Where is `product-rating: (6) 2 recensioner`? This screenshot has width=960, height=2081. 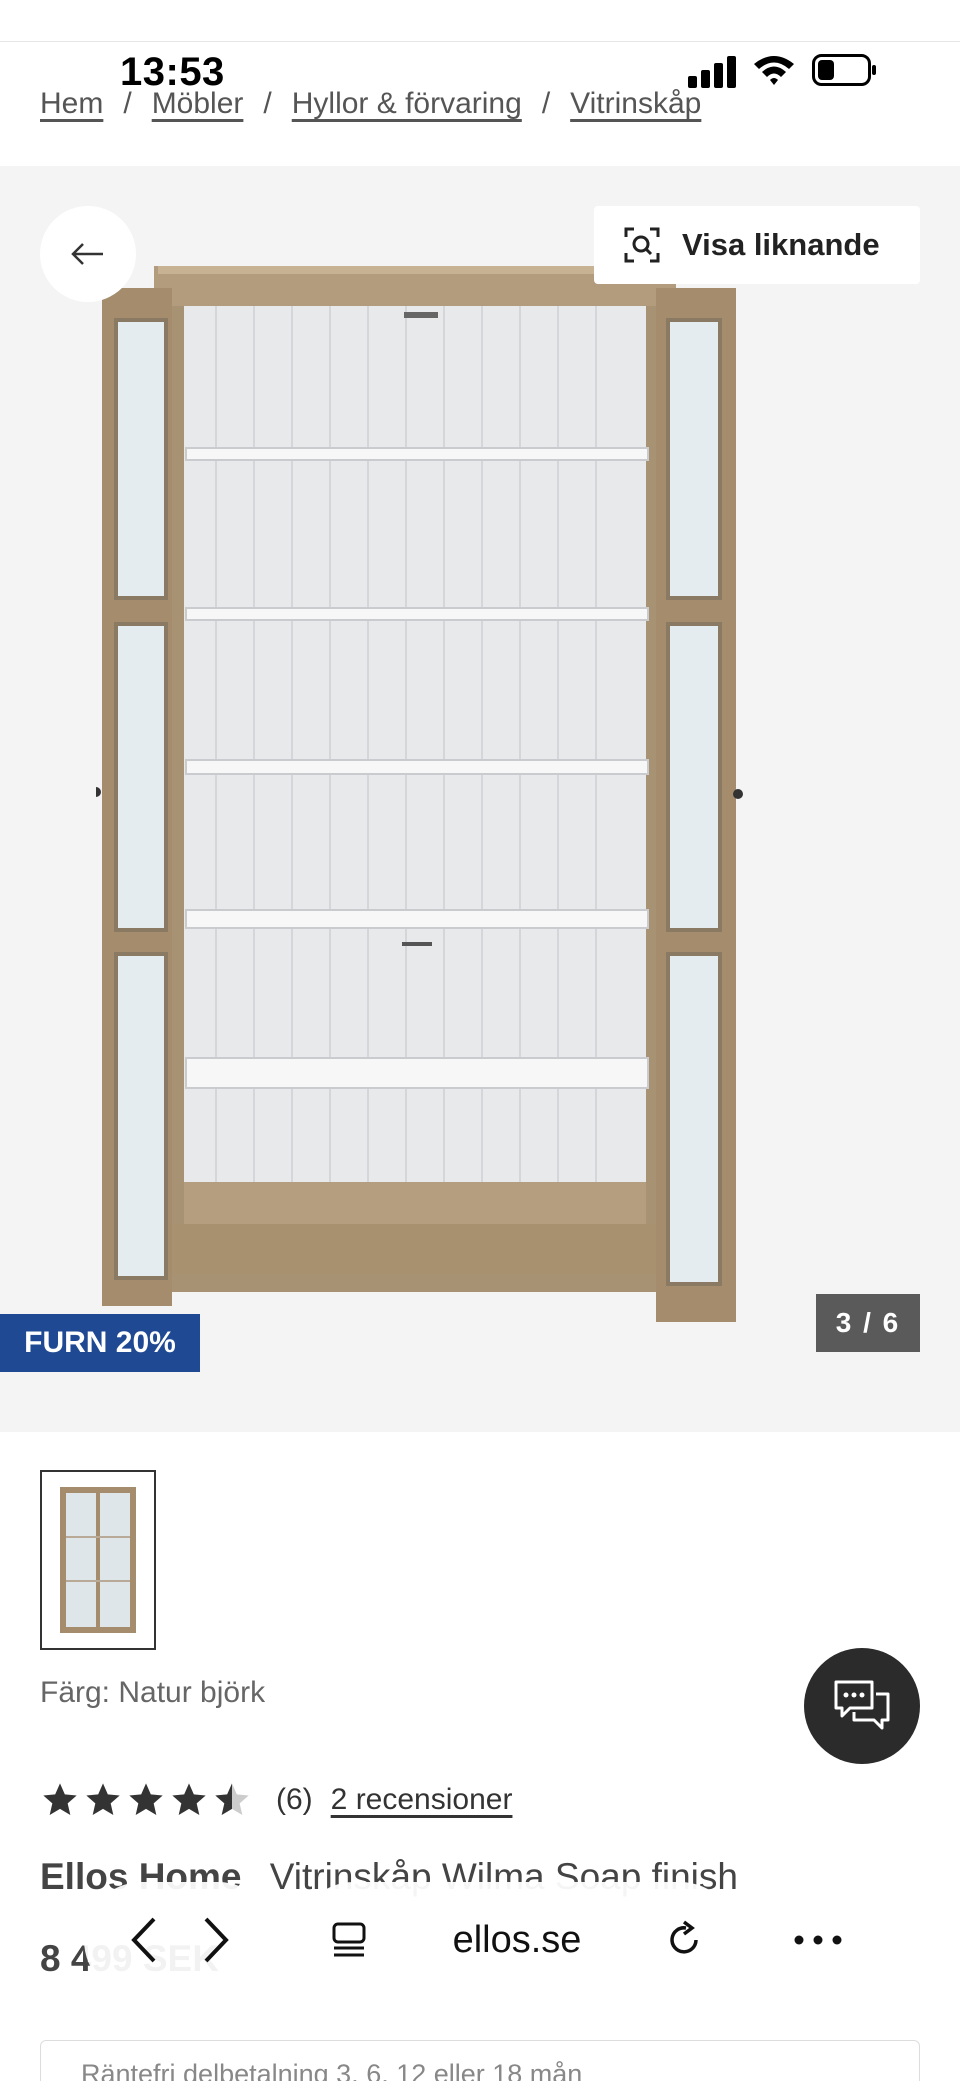 product-rating: (6) 2 recensioner is located at coordinates (276, 1800).